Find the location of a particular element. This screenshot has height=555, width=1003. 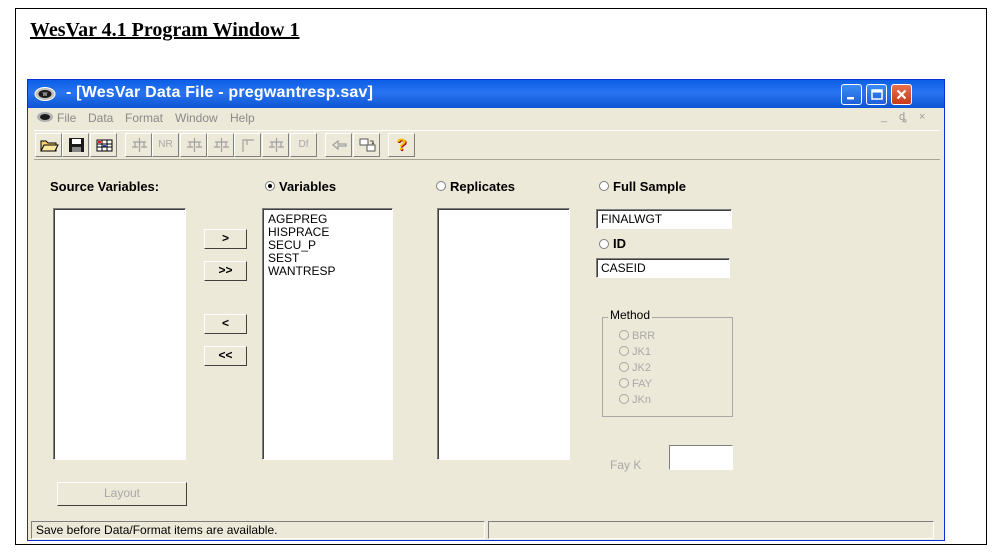

layout-button: Layout is located at coordinates (122, 494).